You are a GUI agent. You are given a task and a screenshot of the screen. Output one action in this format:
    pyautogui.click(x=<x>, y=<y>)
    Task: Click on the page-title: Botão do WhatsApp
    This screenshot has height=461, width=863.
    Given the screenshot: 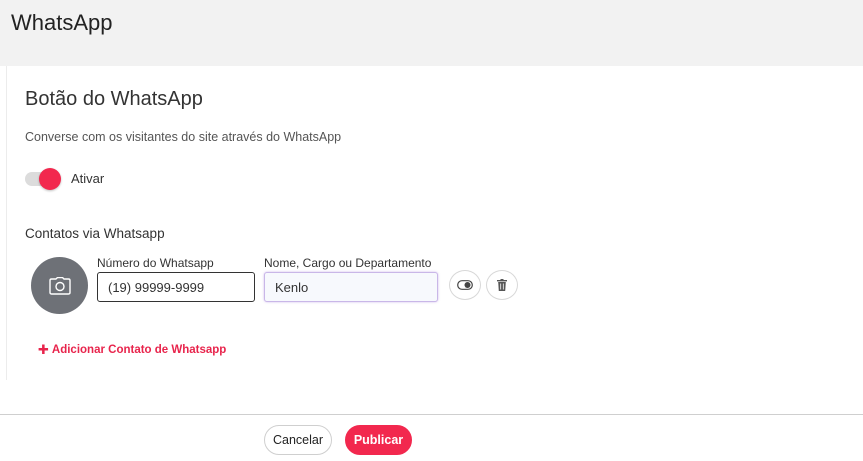 What is the action you would take?
    pyautogui.click(x=114, y=99)
    